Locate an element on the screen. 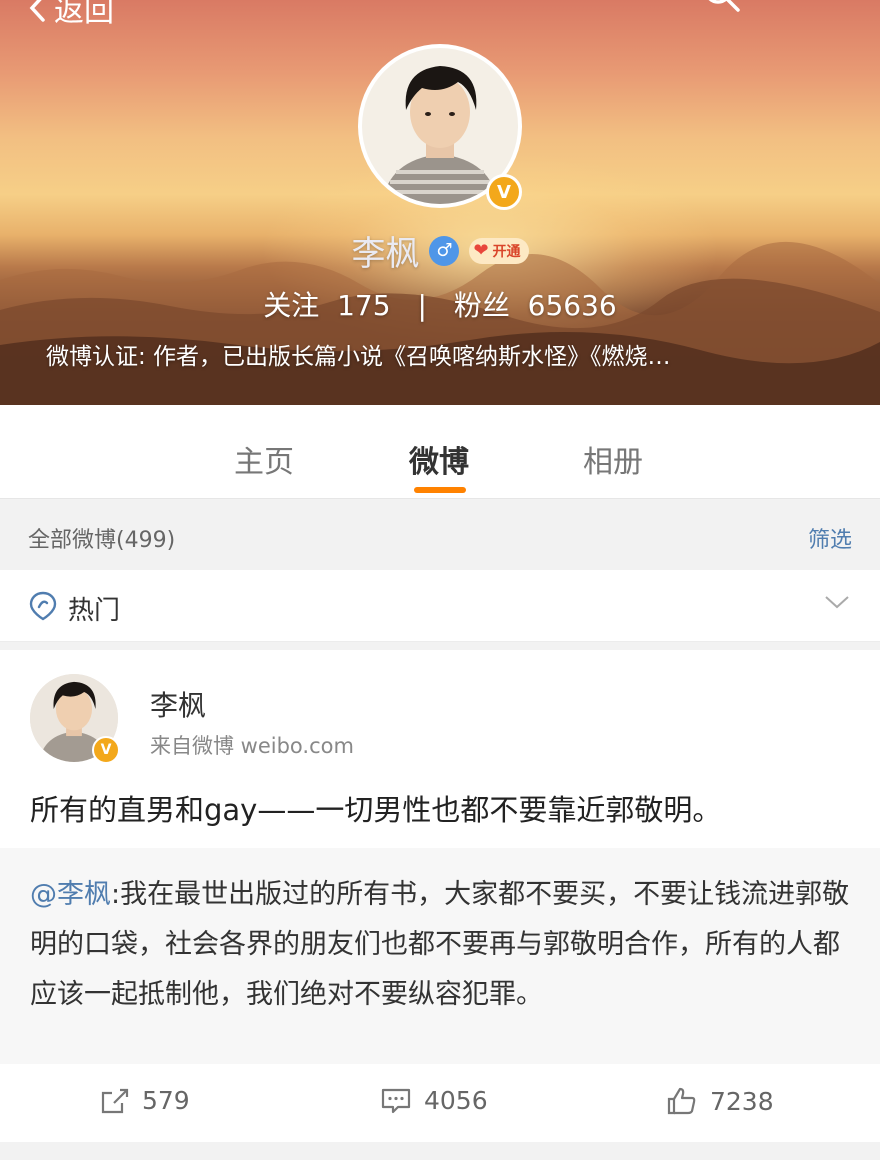 The image size is (880, 1160). post-actions: 579 4056 7238 is located at coordinates (440, 1106).